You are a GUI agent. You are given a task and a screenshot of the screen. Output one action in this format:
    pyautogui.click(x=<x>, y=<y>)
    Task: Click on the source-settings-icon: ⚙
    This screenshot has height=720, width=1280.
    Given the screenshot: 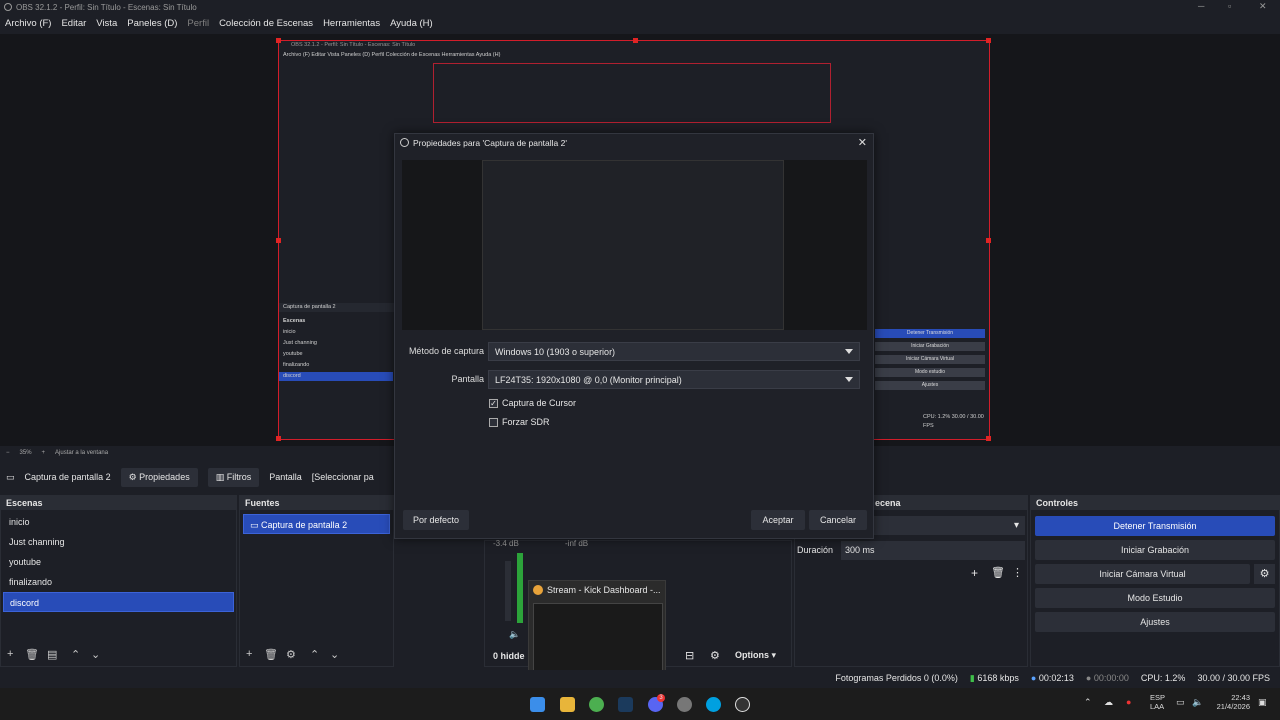 What is the action you would take?
    pyautogui.click(x=291, y=654)
    